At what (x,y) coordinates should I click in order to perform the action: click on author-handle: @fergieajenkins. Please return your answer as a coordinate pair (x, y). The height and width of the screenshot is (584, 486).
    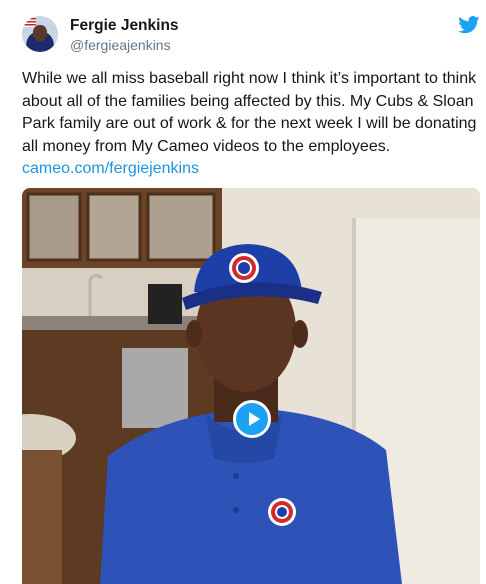
    Looking at the image, I should click on (120, 45).